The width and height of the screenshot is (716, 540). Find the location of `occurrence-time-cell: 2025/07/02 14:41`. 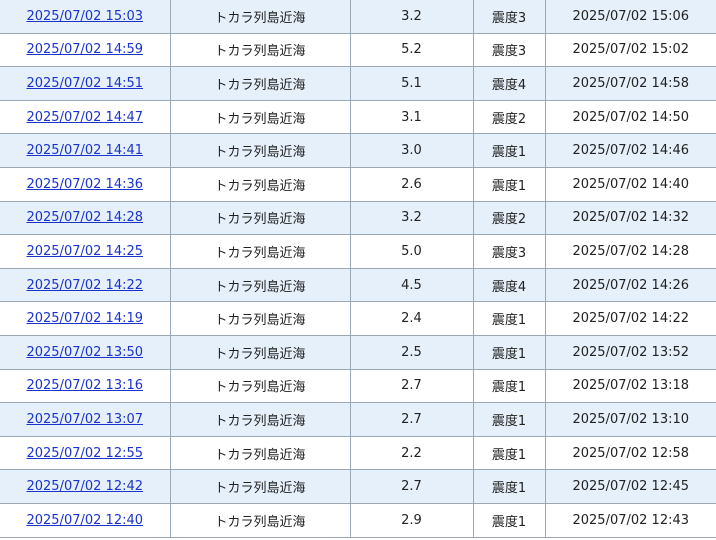

occurrence-time-cell: 2025/07/02 14:41 is located at coordinates (85, 150).